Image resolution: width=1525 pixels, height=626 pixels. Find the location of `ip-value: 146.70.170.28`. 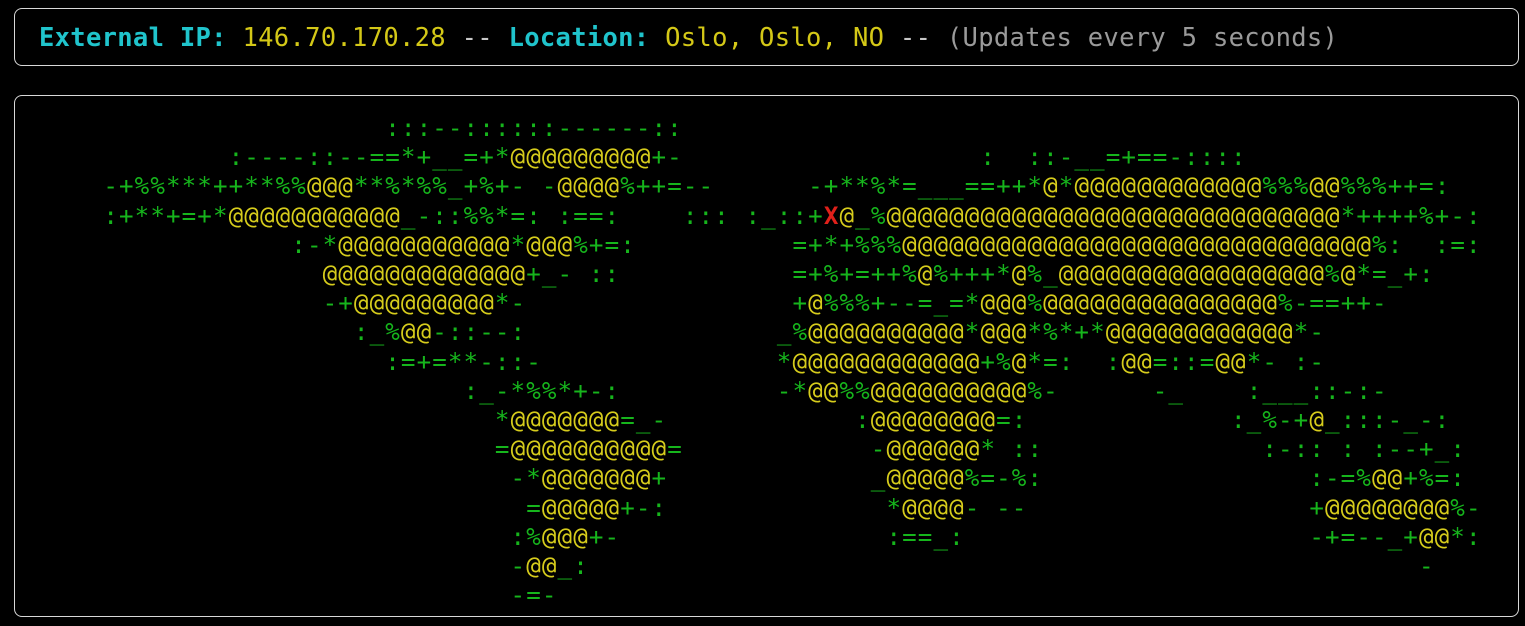

ip-value: 146.70.170.28 is located at coordinates (344, 38).